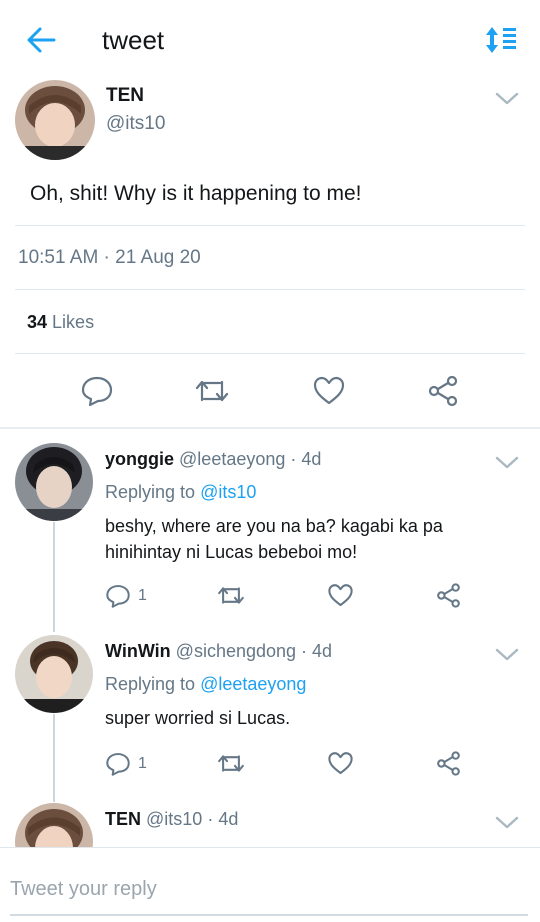 Image resolution: width=540 pixels, height=922 pixels. Describe the element at coordinates (274, 526) in the screenshot. I see `reply-text-line: beshy, where are you na ba? kagabi ka pa` at that location.